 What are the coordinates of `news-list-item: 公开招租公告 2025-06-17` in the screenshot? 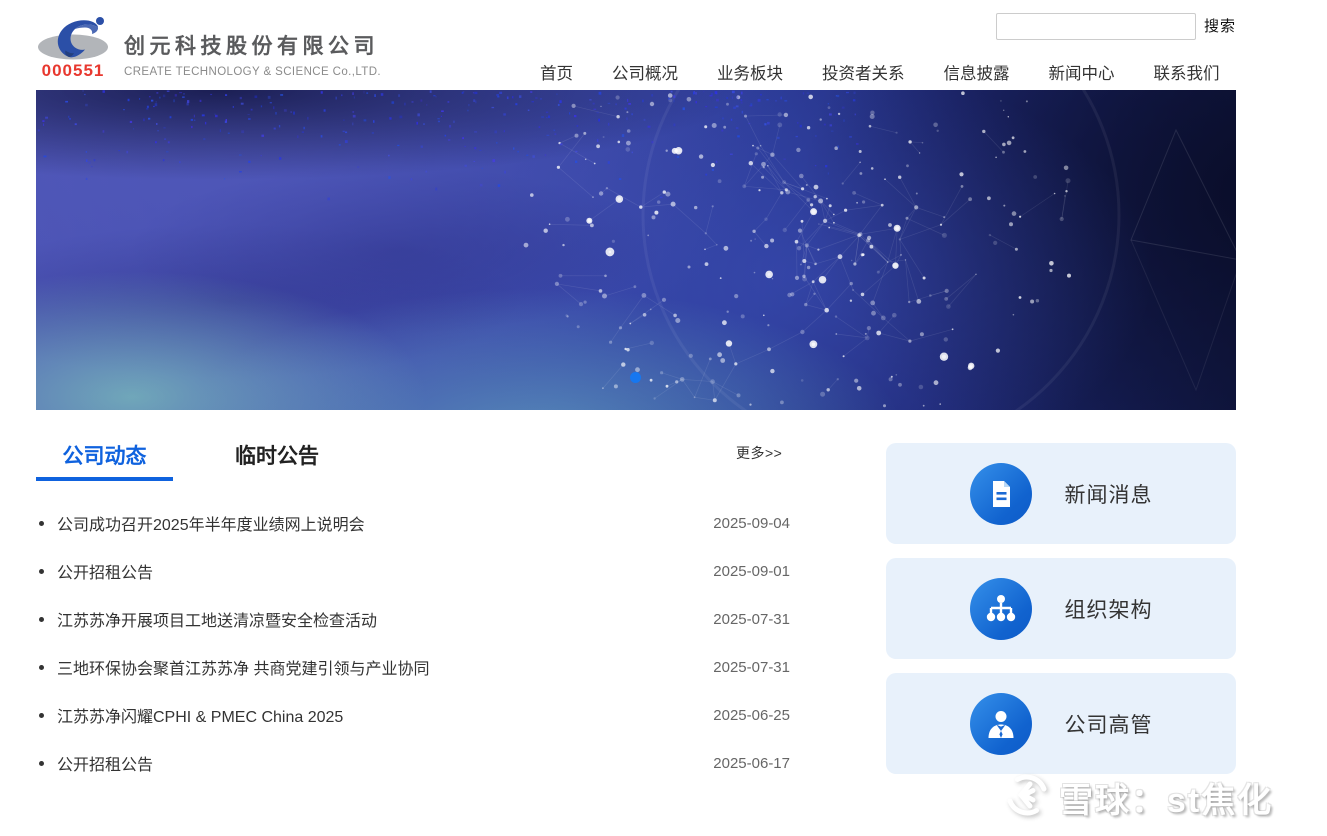 It's located at (413, 763).